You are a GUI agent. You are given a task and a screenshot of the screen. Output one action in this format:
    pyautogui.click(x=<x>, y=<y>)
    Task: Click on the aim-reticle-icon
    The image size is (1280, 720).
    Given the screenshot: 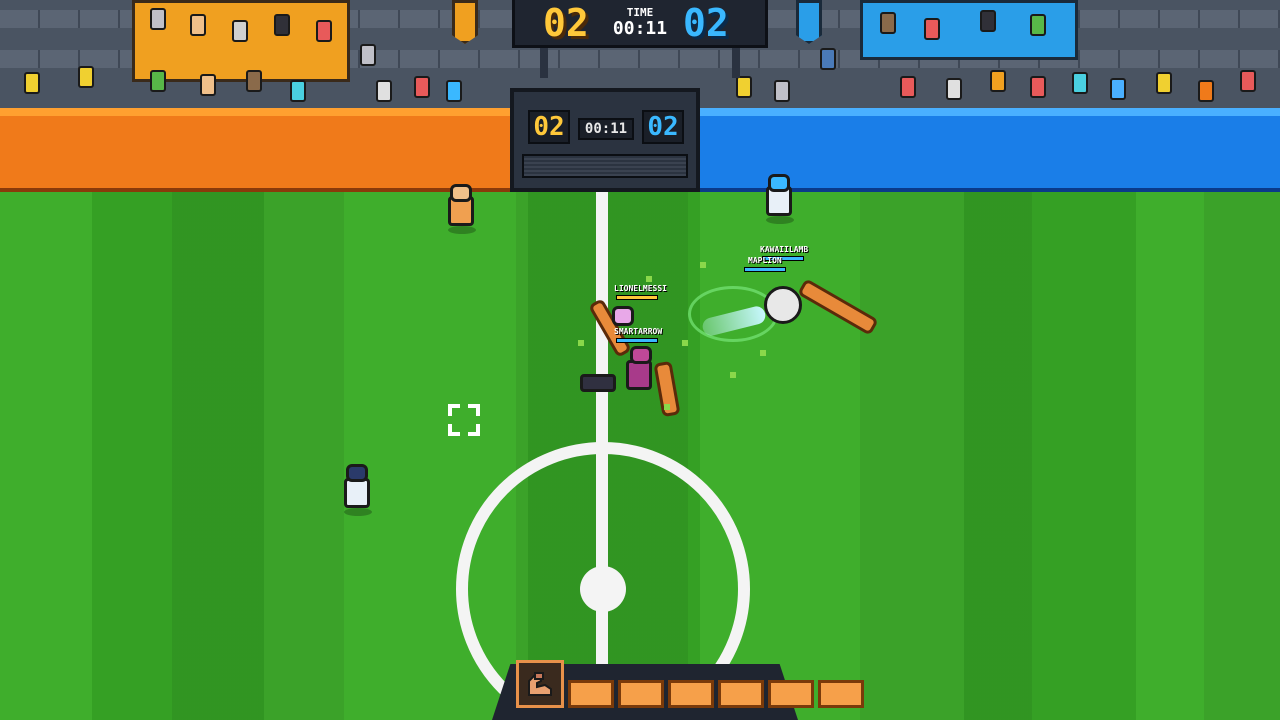 What is the action you would take?
    pyautogui.click(x=464, y=420)
    